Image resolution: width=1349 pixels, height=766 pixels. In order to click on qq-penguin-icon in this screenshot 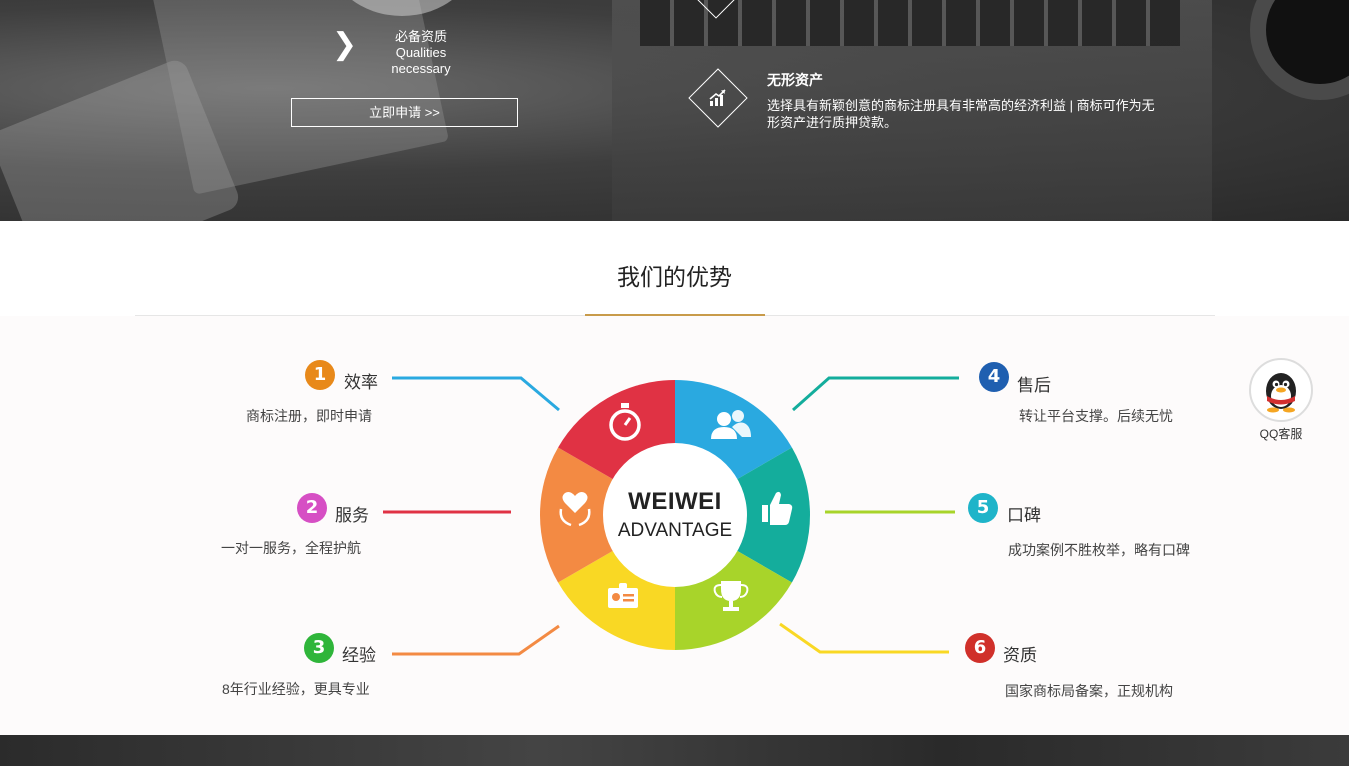, I will do `click(1281, 393)`.